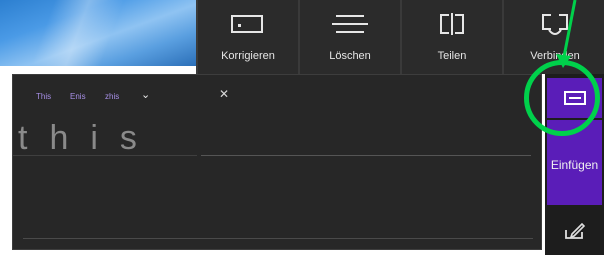 This screenshot has width=604, height=255. I want to click on insert-label: Einfügen, so click(574, 165).